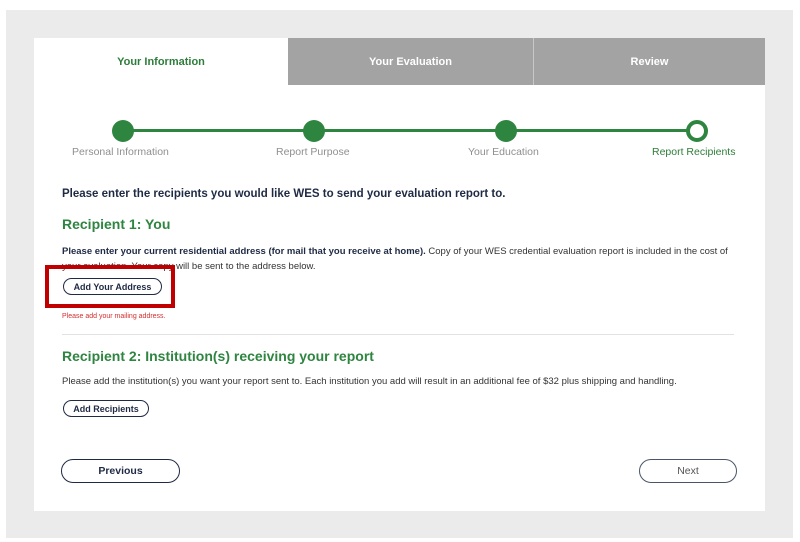  What do you see at coordinates (503, 152) in the screenshot?
I see `step-label-your-education: Your Education` at bounding box center [503, 152].